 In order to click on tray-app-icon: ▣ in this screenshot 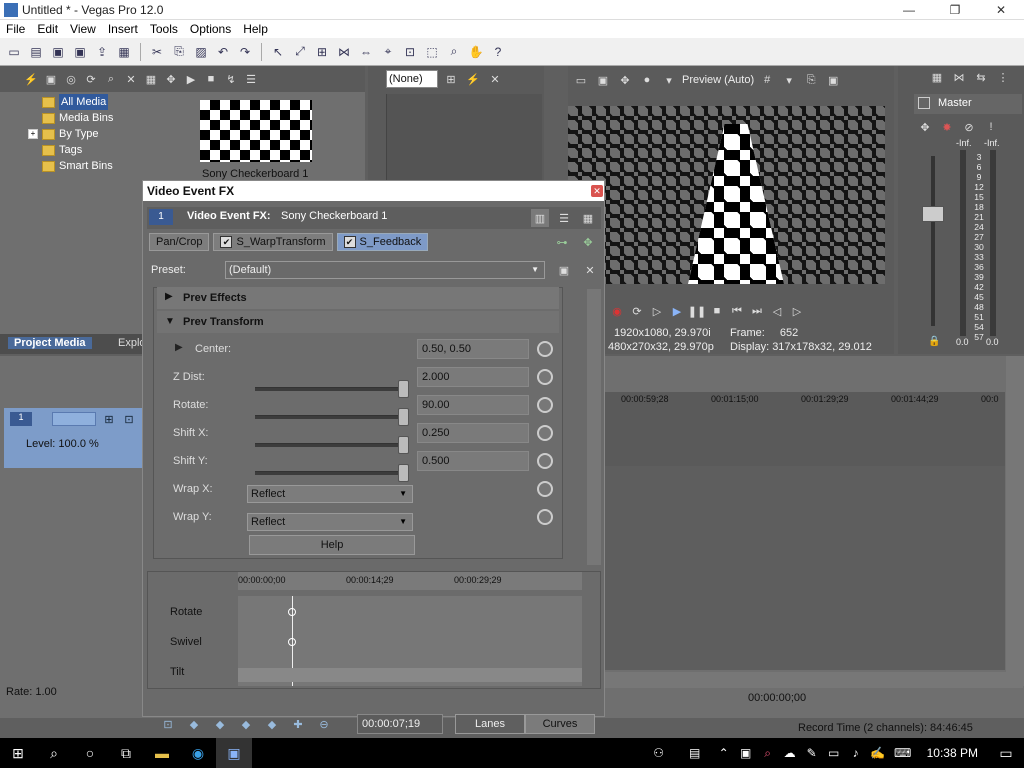, I will do `click(746, 753)`.